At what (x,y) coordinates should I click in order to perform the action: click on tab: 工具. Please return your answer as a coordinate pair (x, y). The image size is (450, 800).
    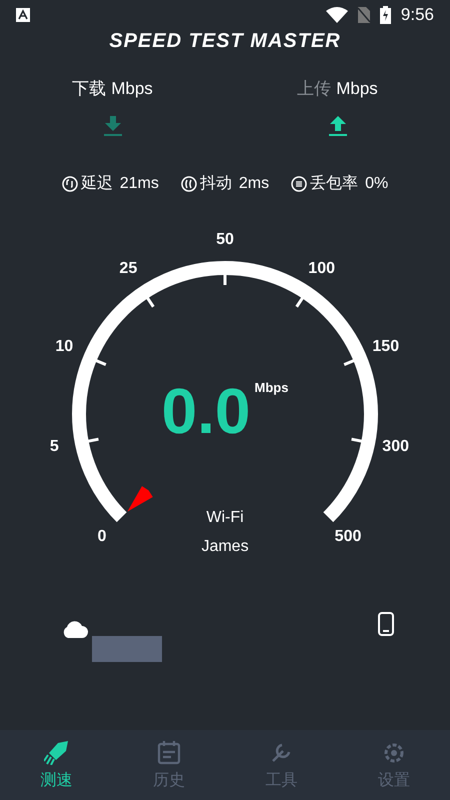
    Looking at the image, I should click on (281, 765).